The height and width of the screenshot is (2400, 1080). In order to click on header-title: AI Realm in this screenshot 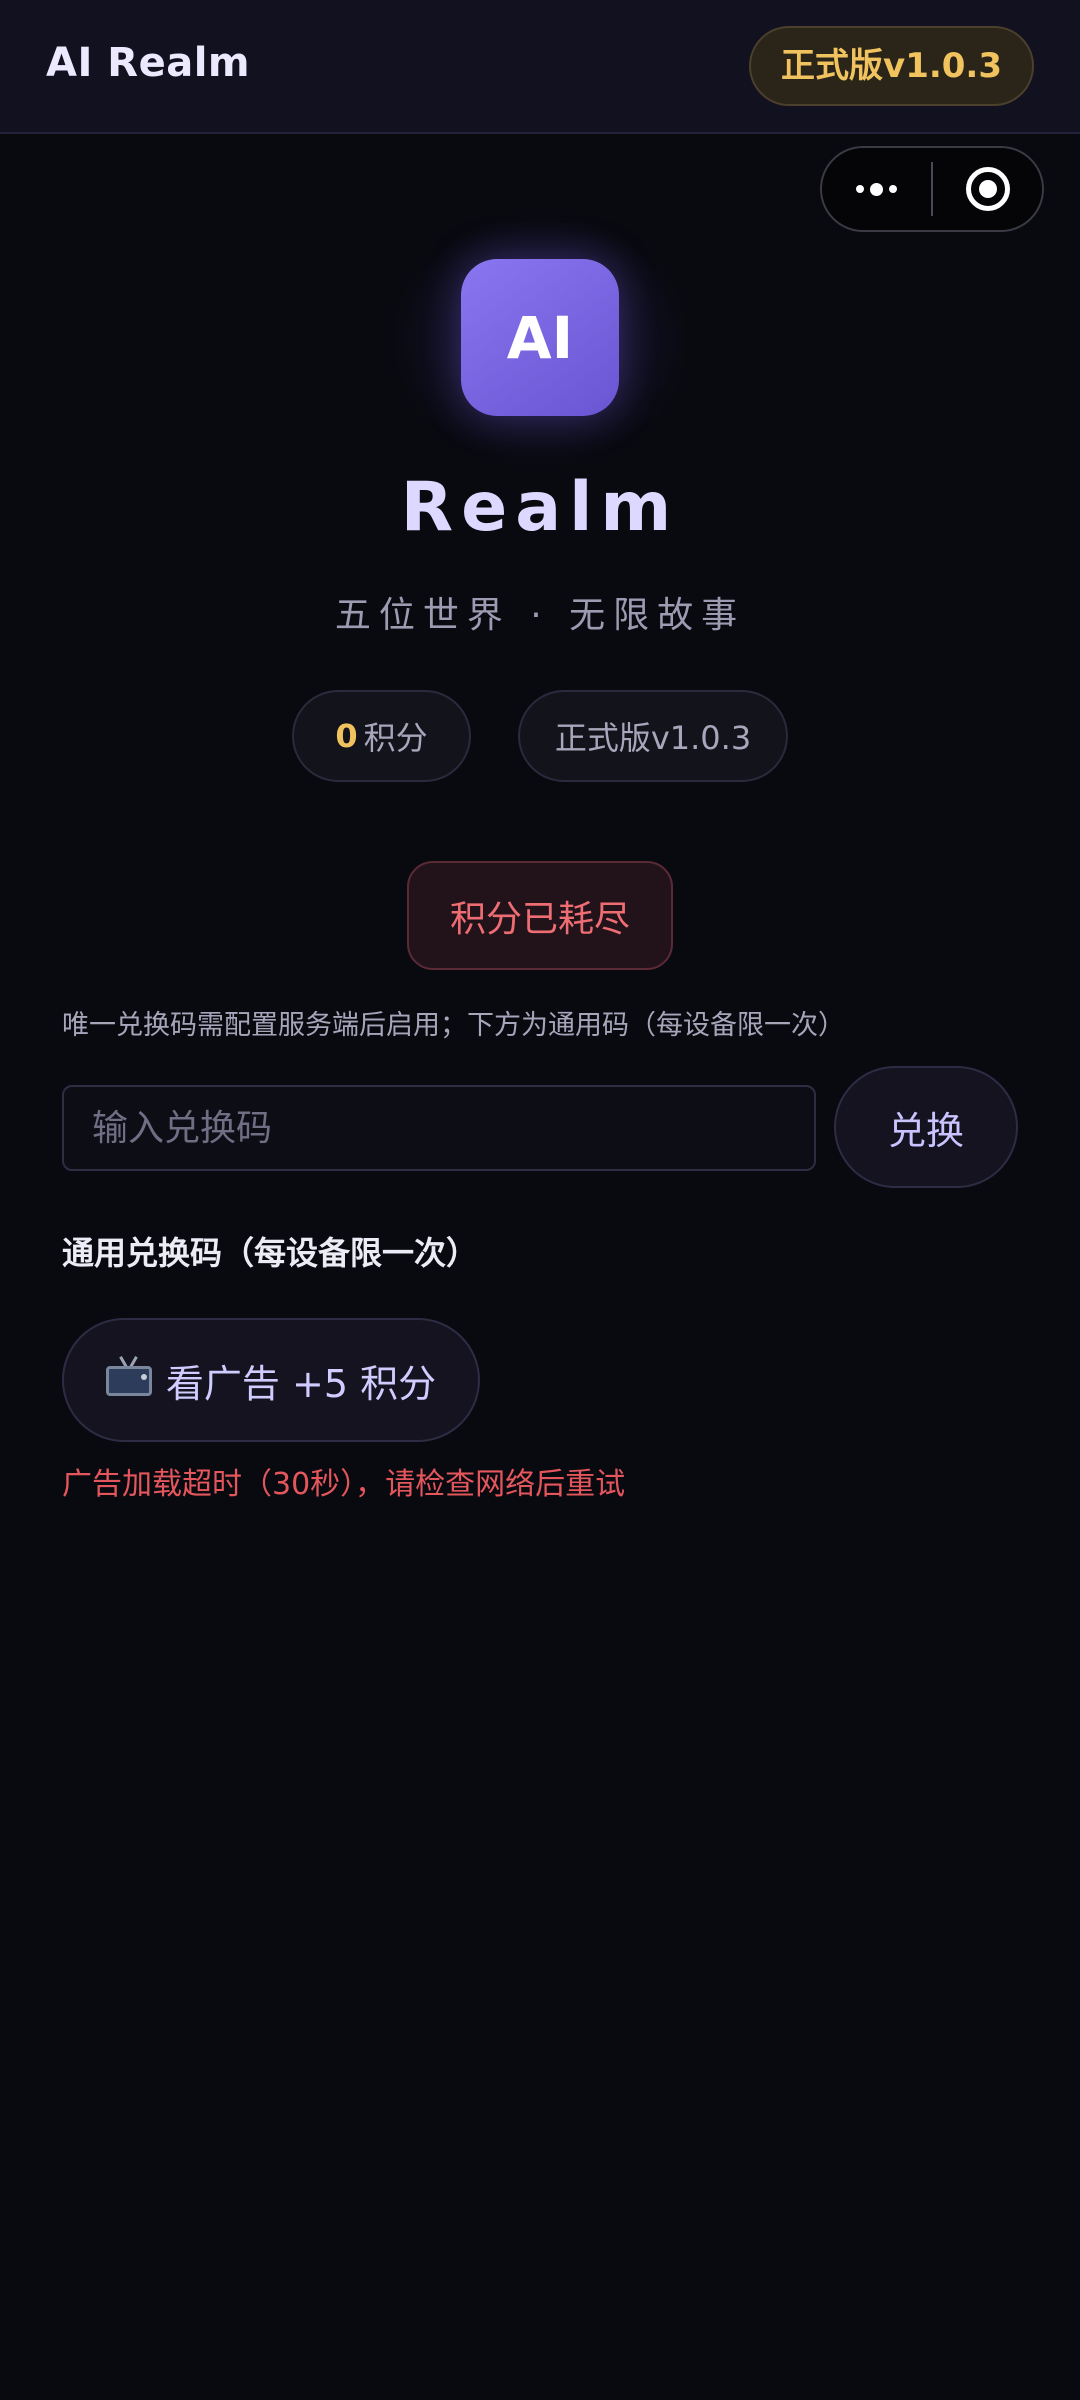, I will do `click(148, 63)`.